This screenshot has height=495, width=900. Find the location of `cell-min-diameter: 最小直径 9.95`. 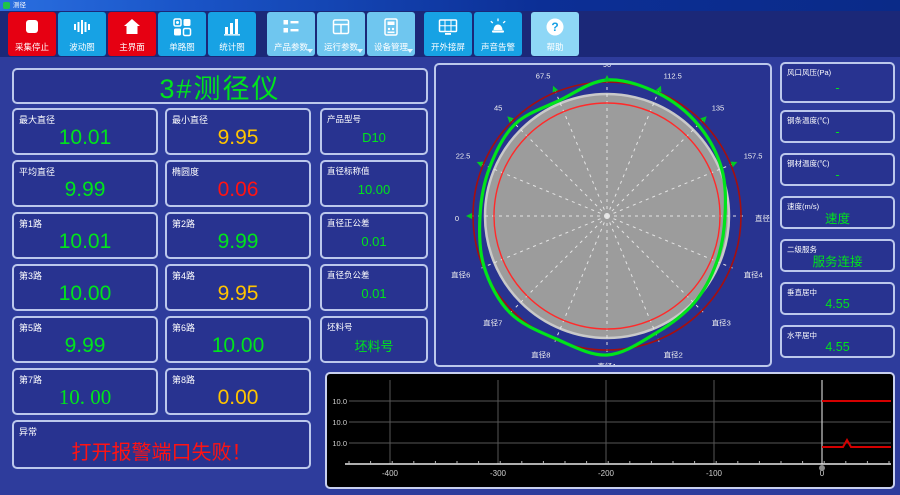

cell-min-diameter: 最小直径 9.95 is located at coordinates (238, 131).